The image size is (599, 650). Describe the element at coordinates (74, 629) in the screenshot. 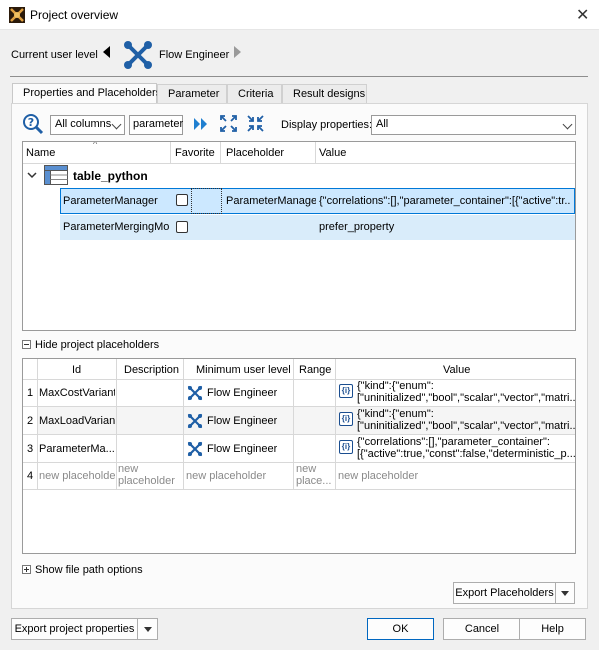

I see `export-project-properties-button: Export project properties` at that location.